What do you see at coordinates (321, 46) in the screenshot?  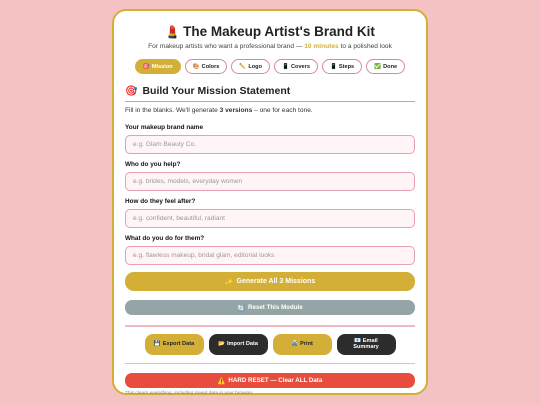 I see `subtitle-highlight: 10 minutes` at bounding box center [321, 46].